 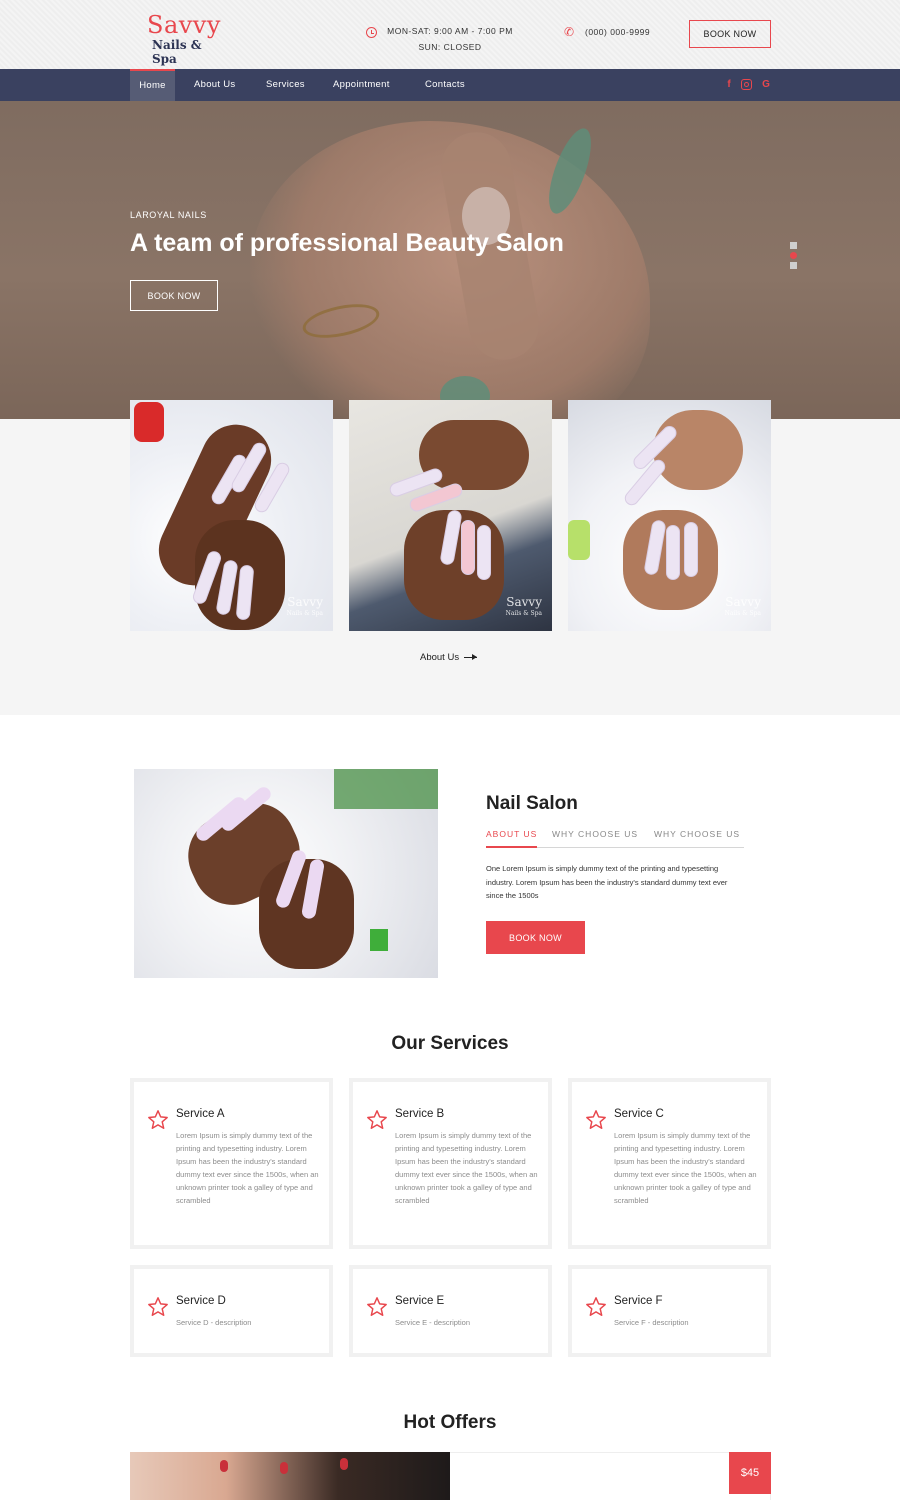 What do you see at coordinates (174, 295) in the screenshot?
I see `hero-book-now-button: BOOK NOW` at bounding box center [174, 295].